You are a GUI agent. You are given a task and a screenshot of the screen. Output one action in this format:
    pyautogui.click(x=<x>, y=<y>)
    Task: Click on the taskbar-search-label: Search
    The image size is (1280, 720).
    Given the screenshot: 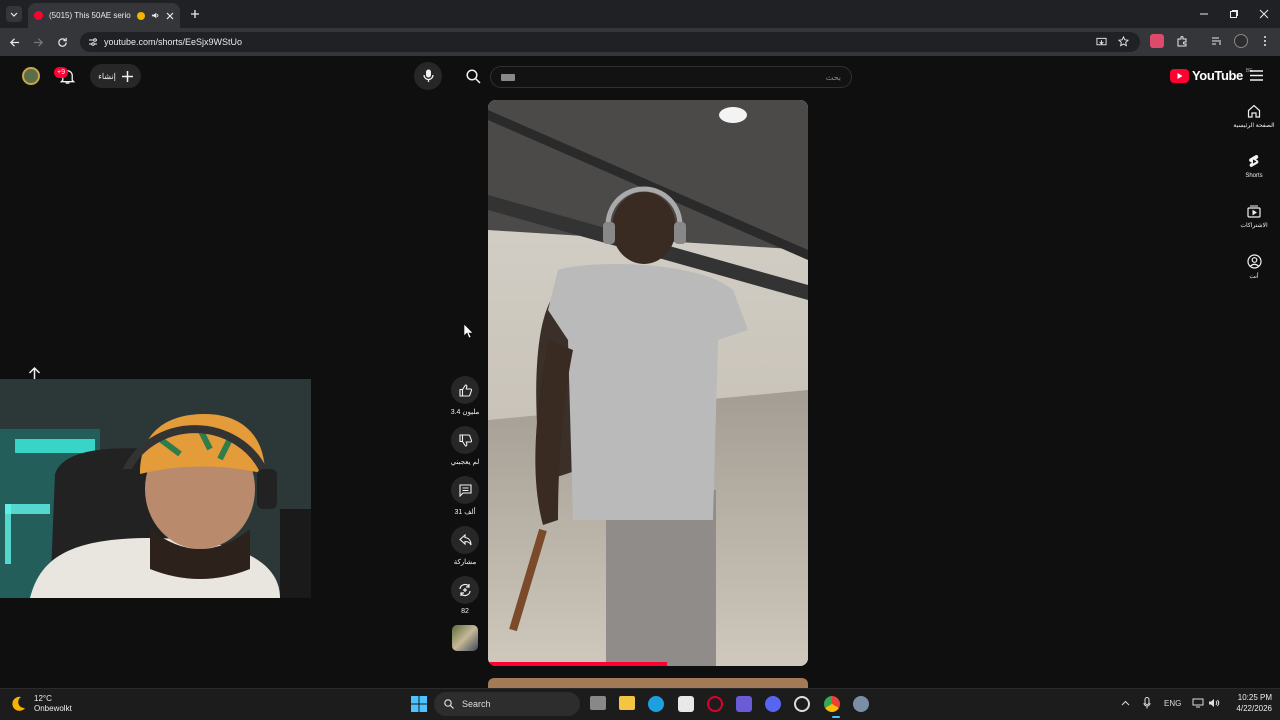 What is the action you would take?
    pyautogui.click(x=476, y=704)
    